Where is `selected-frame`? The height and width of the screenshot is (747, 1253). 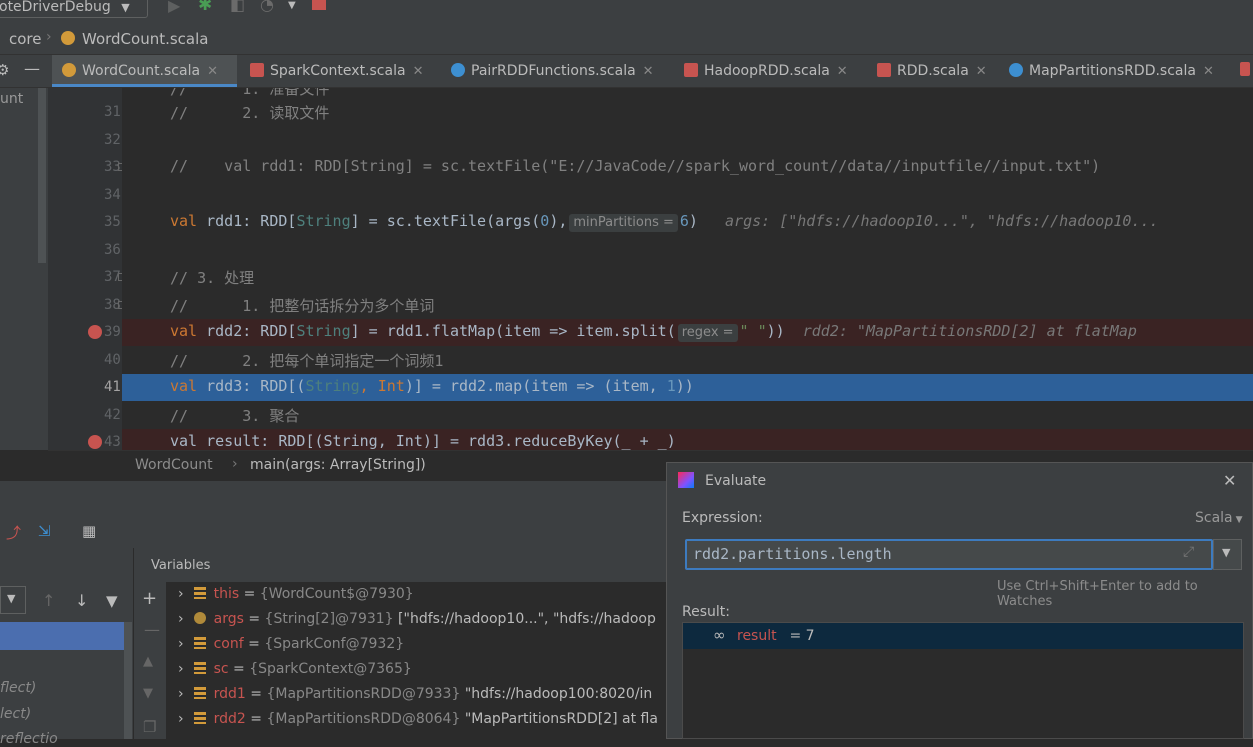 selected-frame is located at coordinates (62, 636).